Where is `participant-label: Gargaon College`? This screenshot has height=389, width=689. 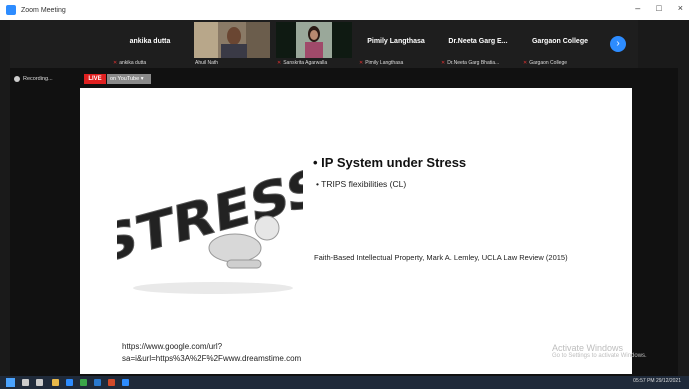
participant-label: Gargaon College is located at coordinates (548, 63).